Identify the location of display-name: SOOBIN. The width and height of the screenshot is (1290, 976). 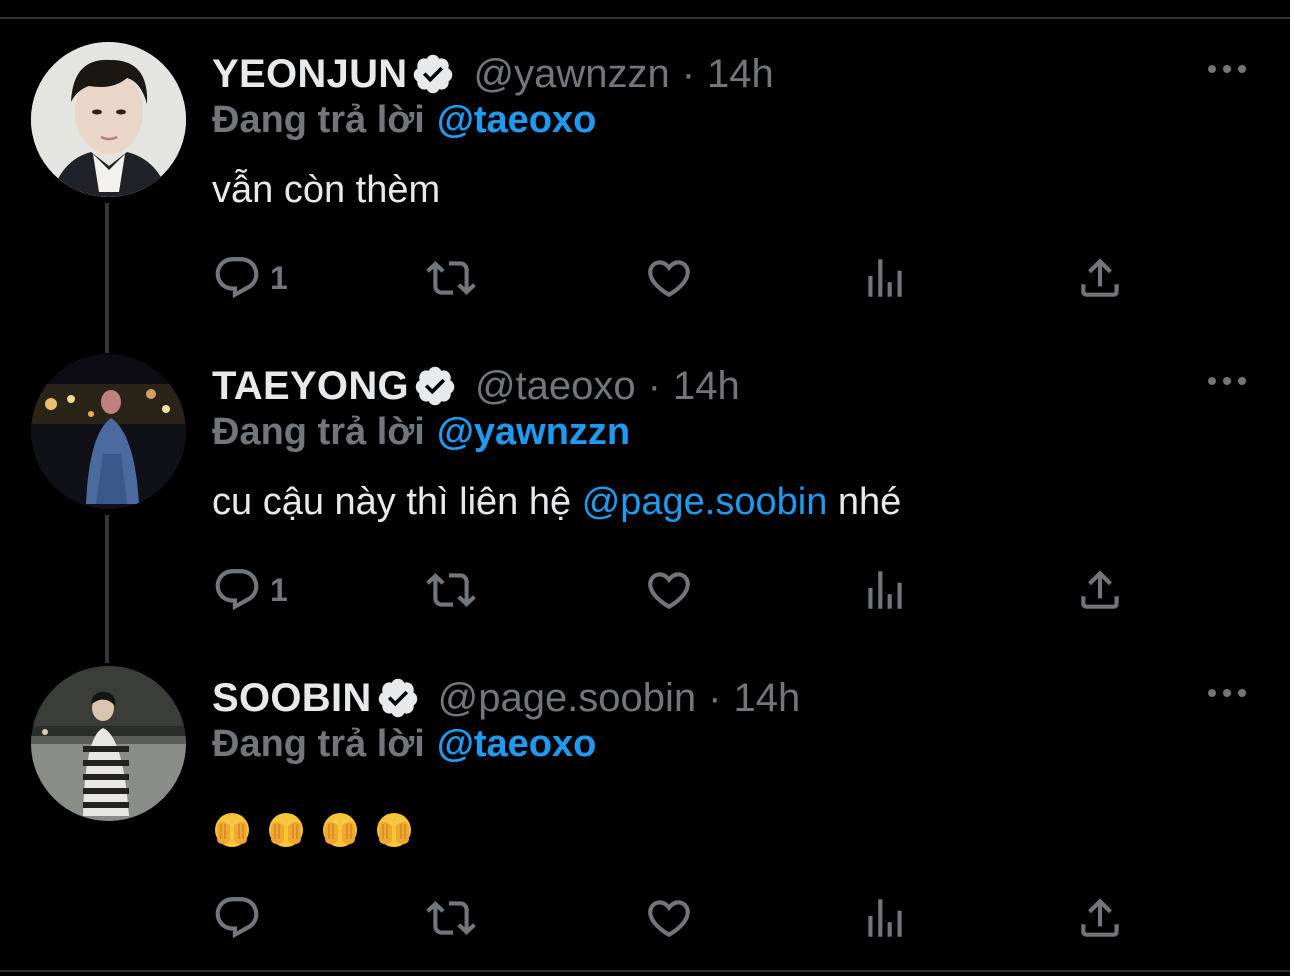
(292, 698).